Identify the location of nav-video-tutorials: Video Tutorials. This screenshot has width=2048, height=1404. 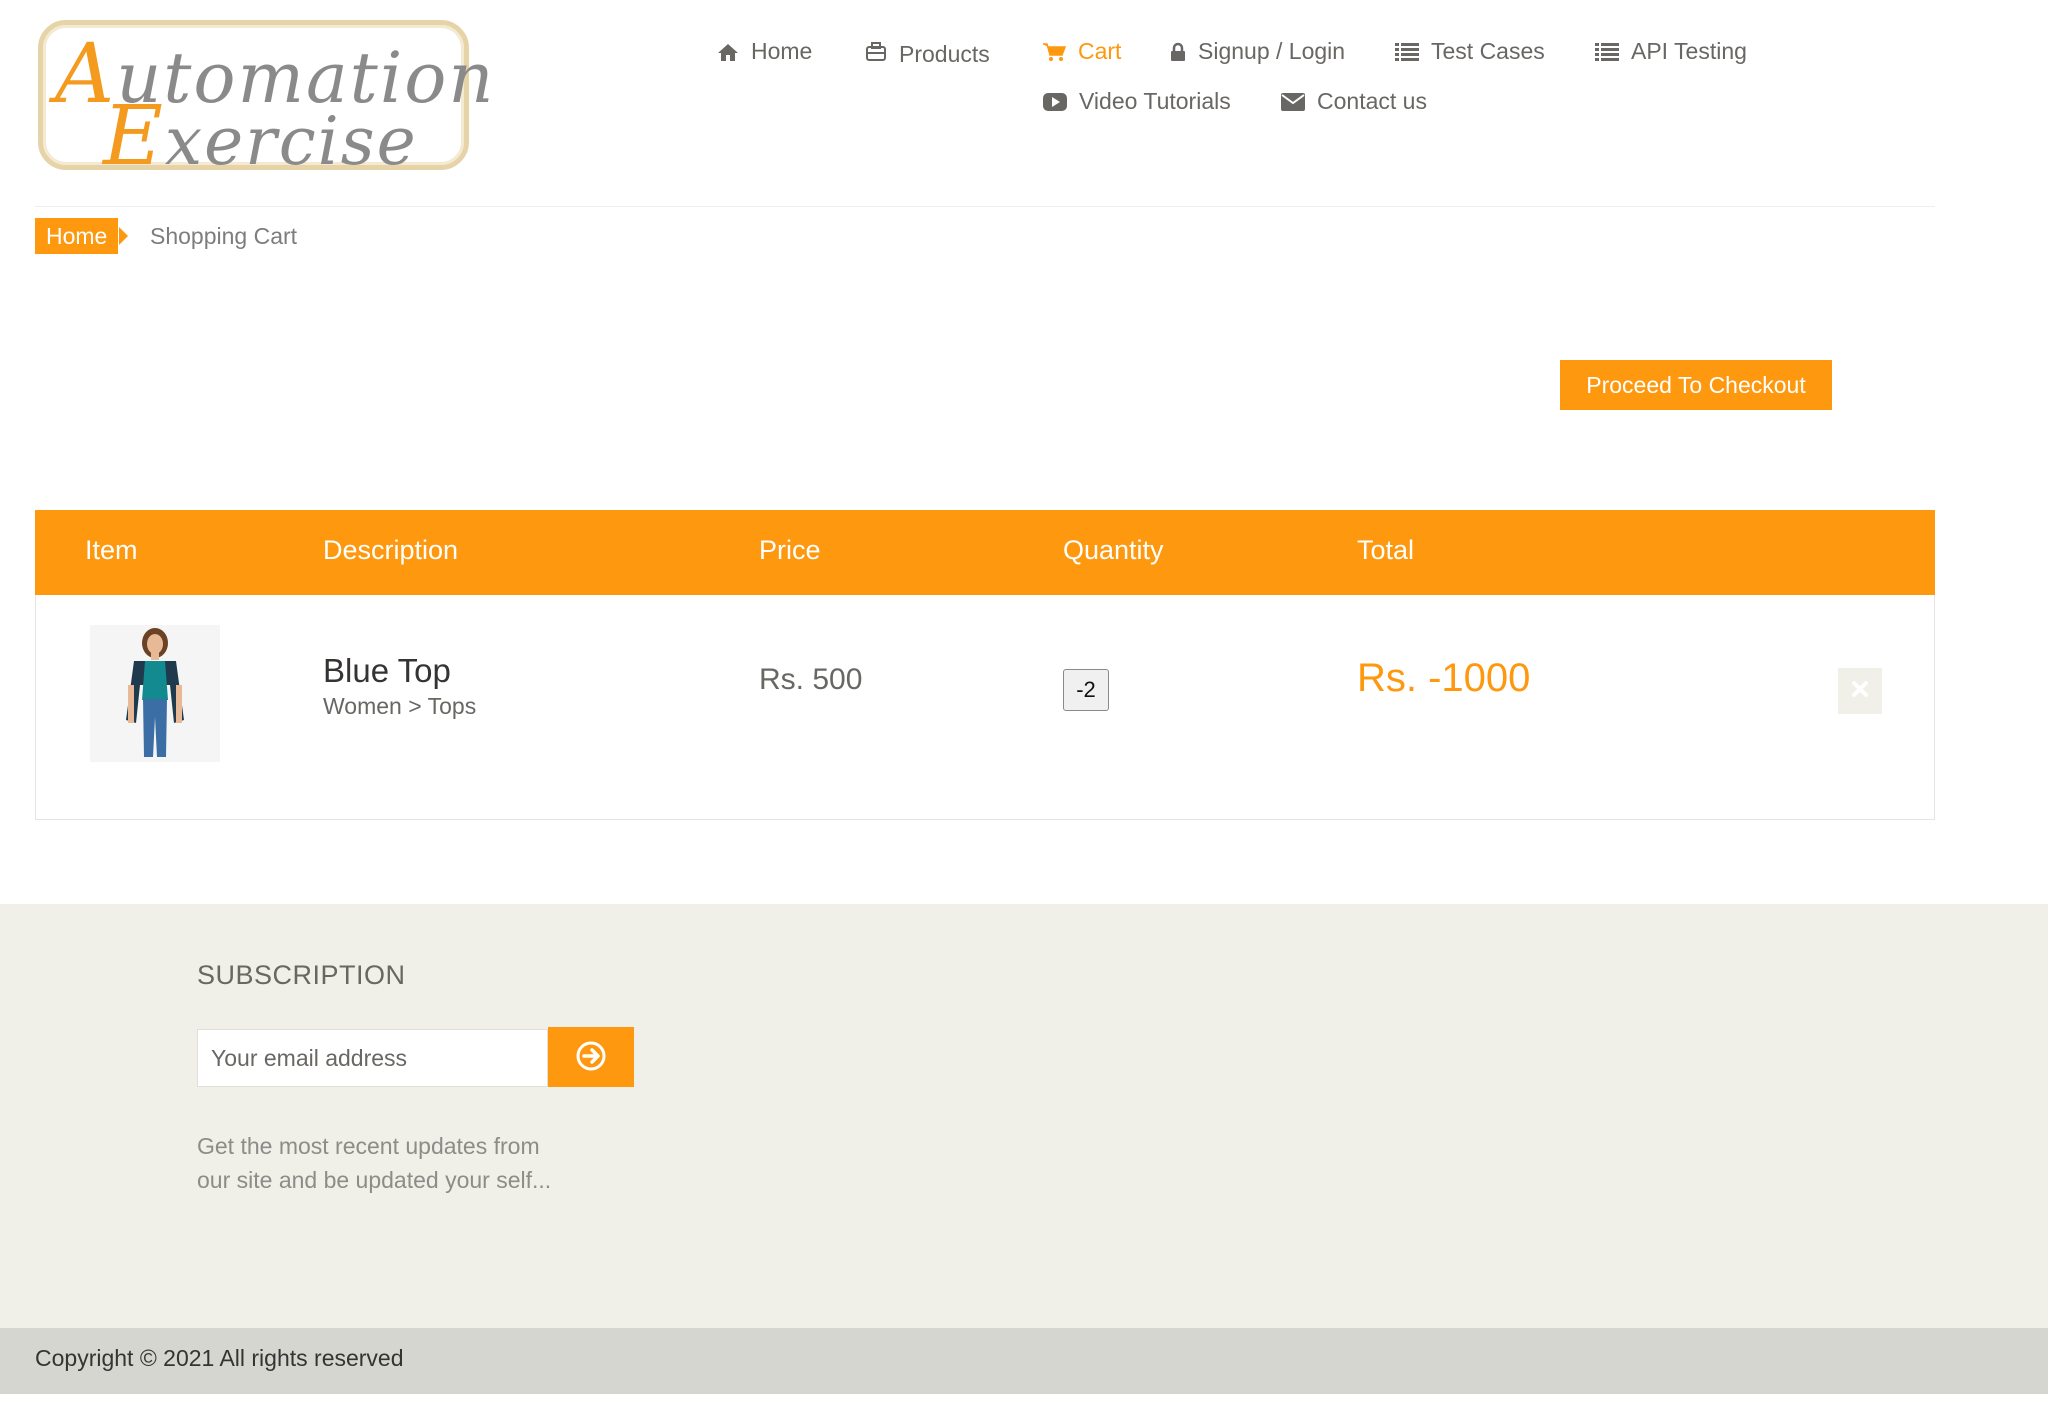
(1137, 101).